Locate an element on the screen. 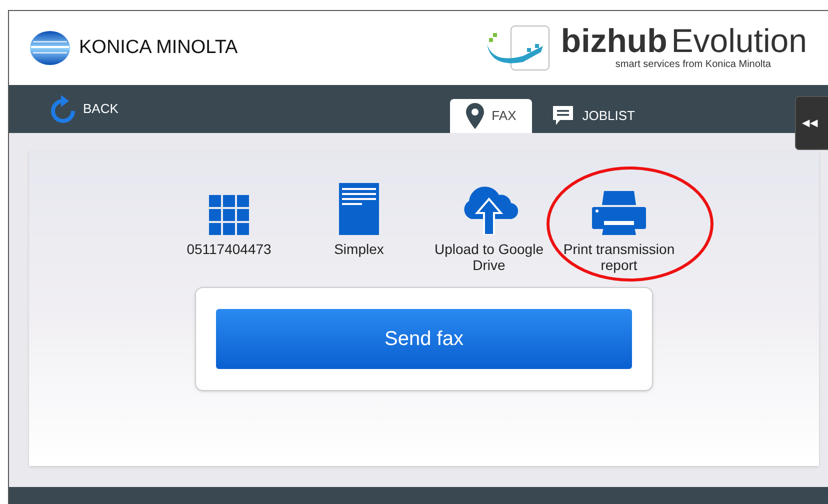 This screenshot has height=504, width=828. brand-name: KONICA MINOLTA is located at coordinates (158, 48).